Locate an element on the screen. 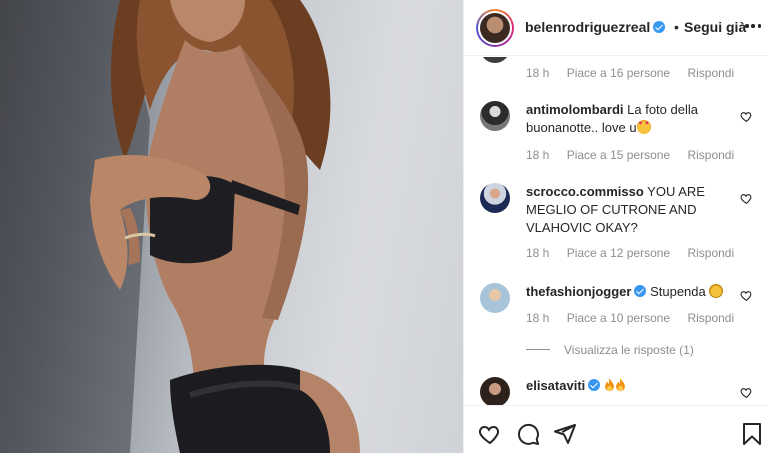 The height and width of the screenshot is (453, 768). comment-username: elisataviti is located at coordinates (555, 385).